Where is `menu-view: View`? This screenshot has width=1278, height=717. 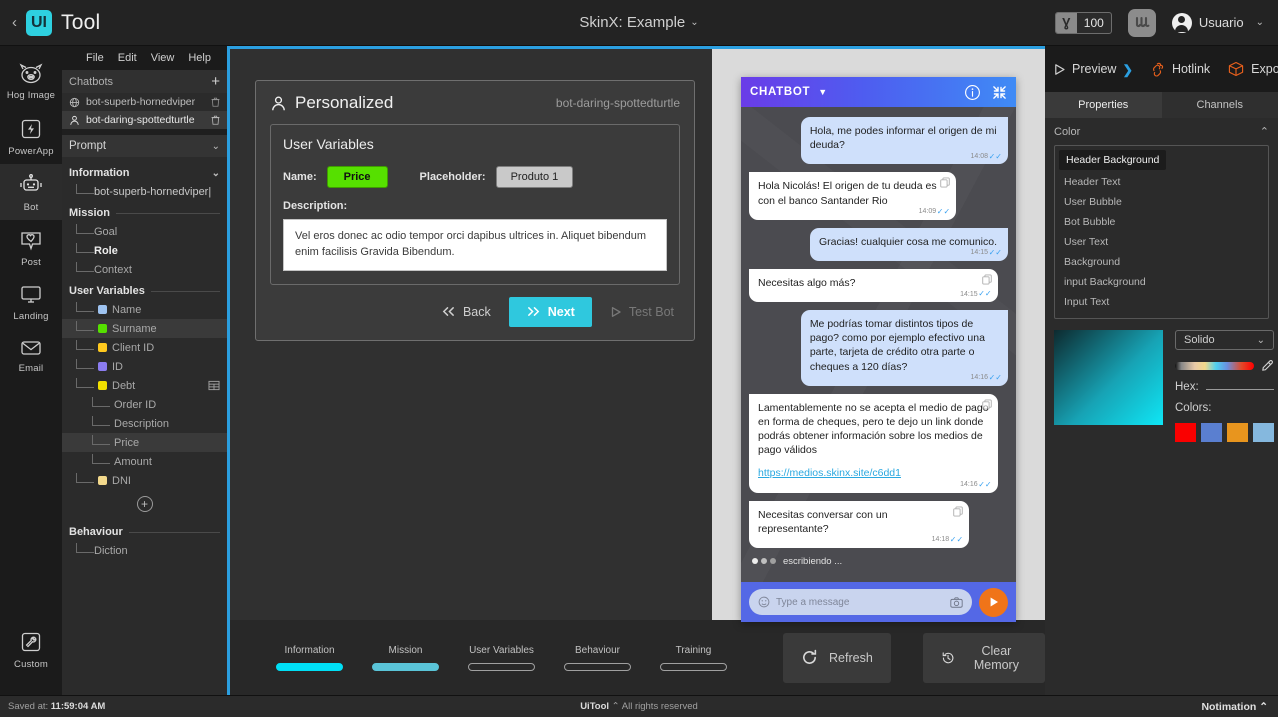 menu-view: View is located at coordinates (163, 58).